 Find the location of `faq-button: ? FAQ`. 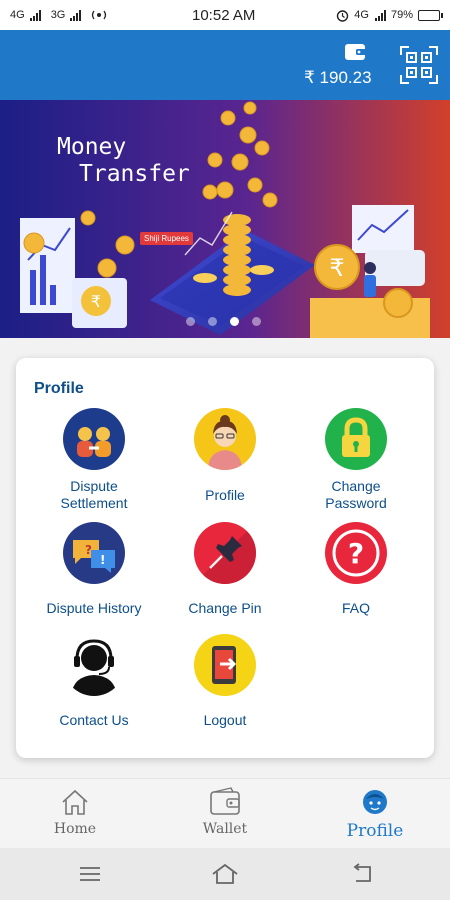

faq-button: ? FAQ is located at coordinates (356, 569).